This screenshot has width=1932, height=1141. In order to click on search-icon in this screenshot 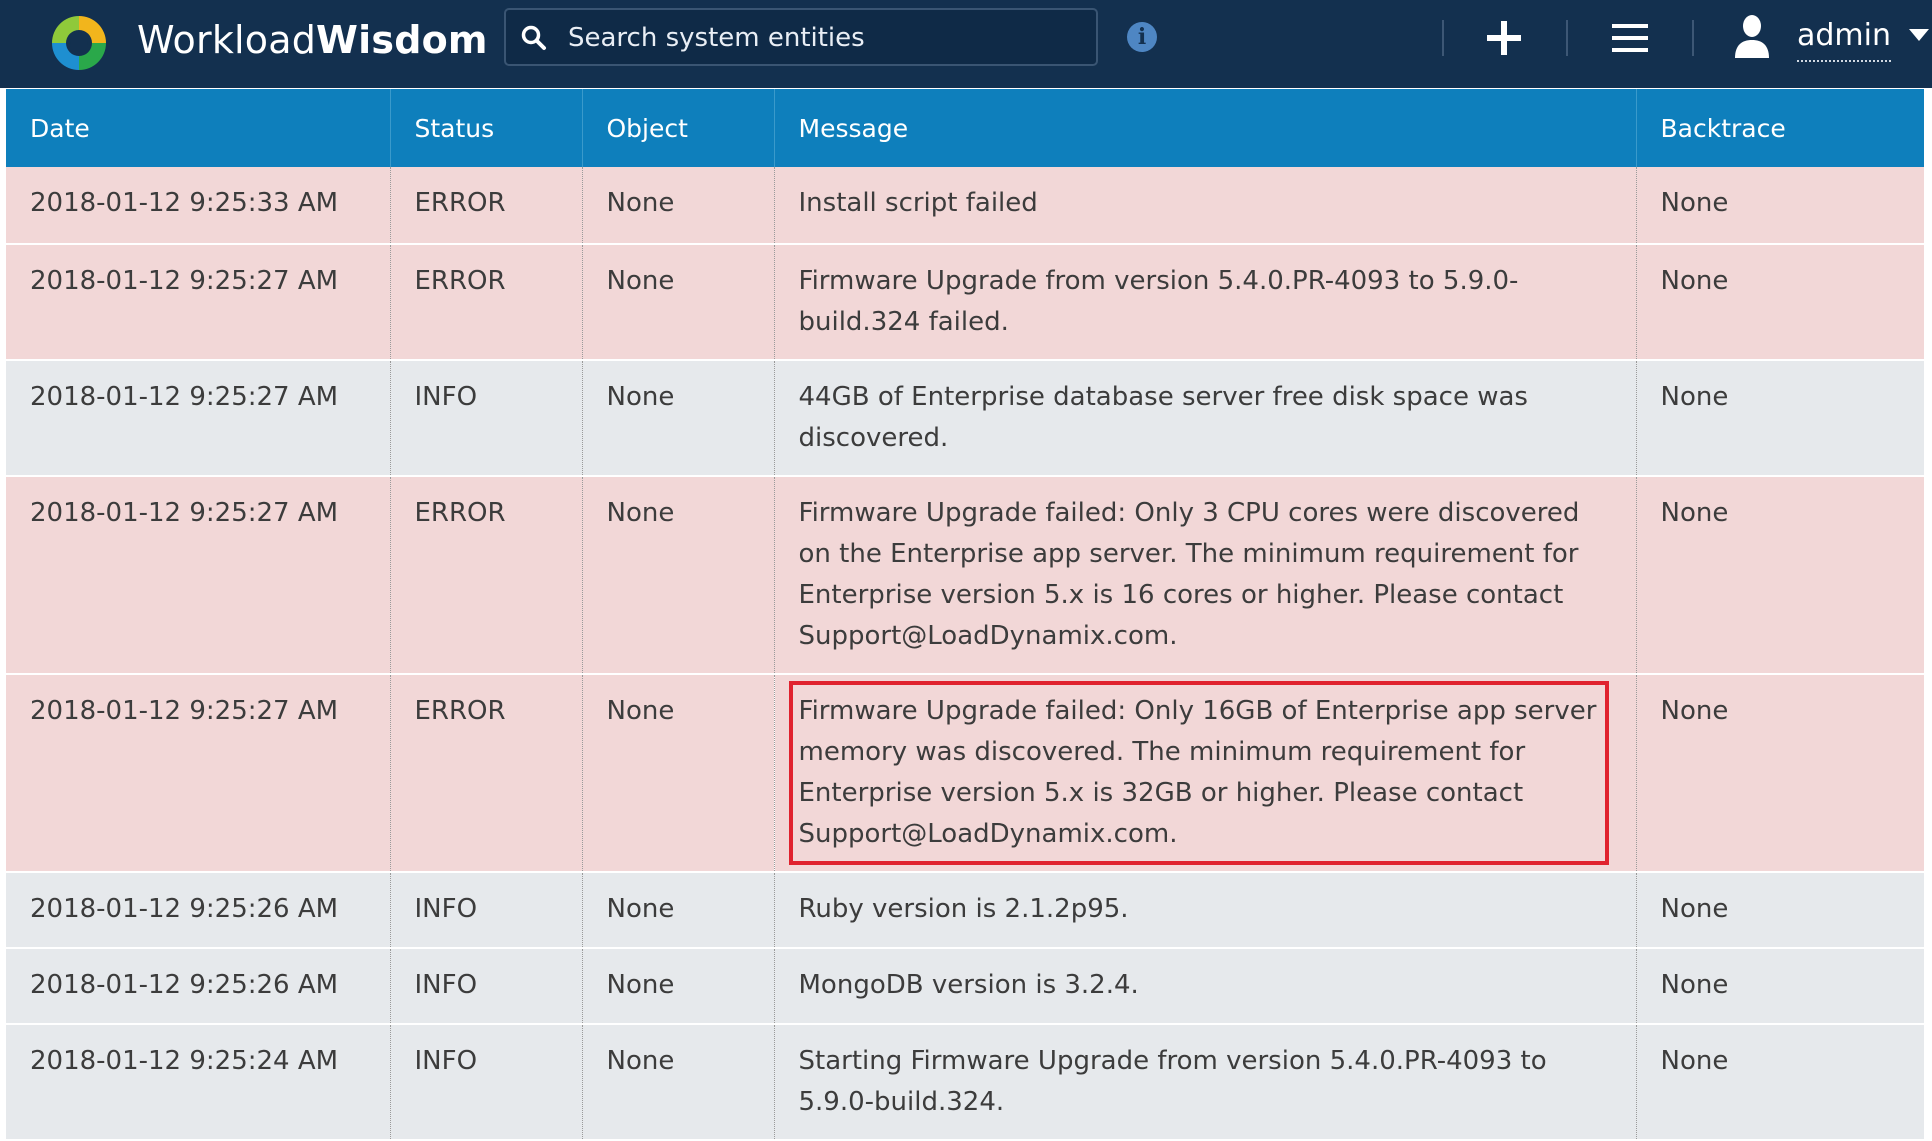, I will do `click(533, 37)`.